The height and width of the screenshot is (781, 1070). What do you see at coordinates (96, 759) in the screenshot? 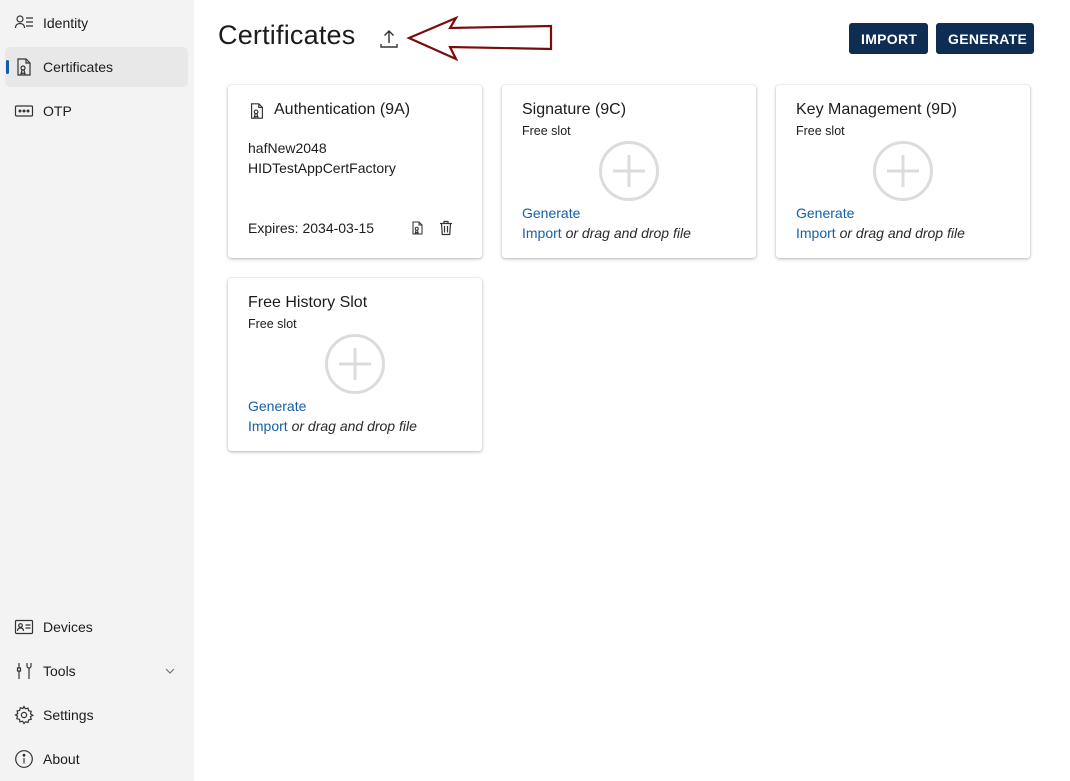
I see `sidebar-item-about: About` at bounding box center [96, 759].